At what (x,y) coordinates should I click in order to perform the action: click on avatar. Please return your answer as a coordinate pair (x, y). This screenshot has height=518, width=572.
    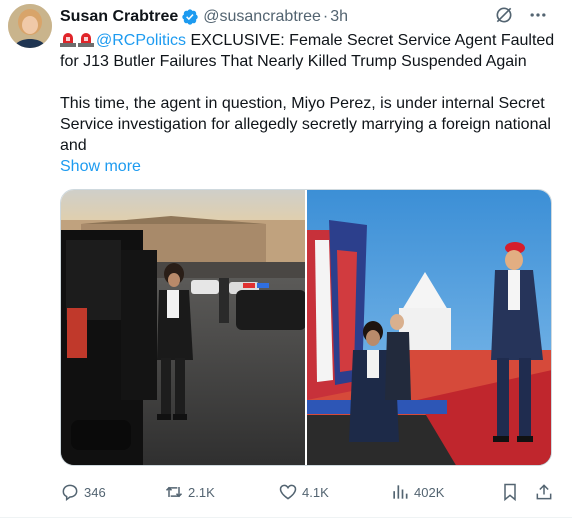
    Looking at the image, I should click on (30, 26).